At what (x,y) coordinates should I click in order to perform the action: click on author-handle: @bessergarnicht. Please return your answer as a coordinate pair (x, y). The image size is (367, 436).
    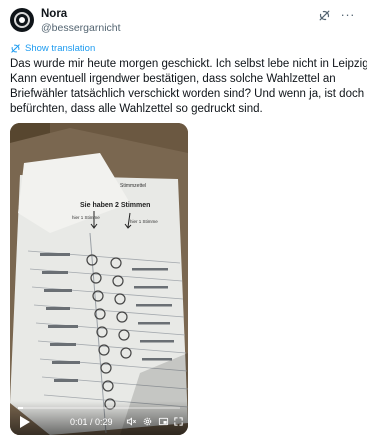
    Looking at the image, I should click on (81, 28).